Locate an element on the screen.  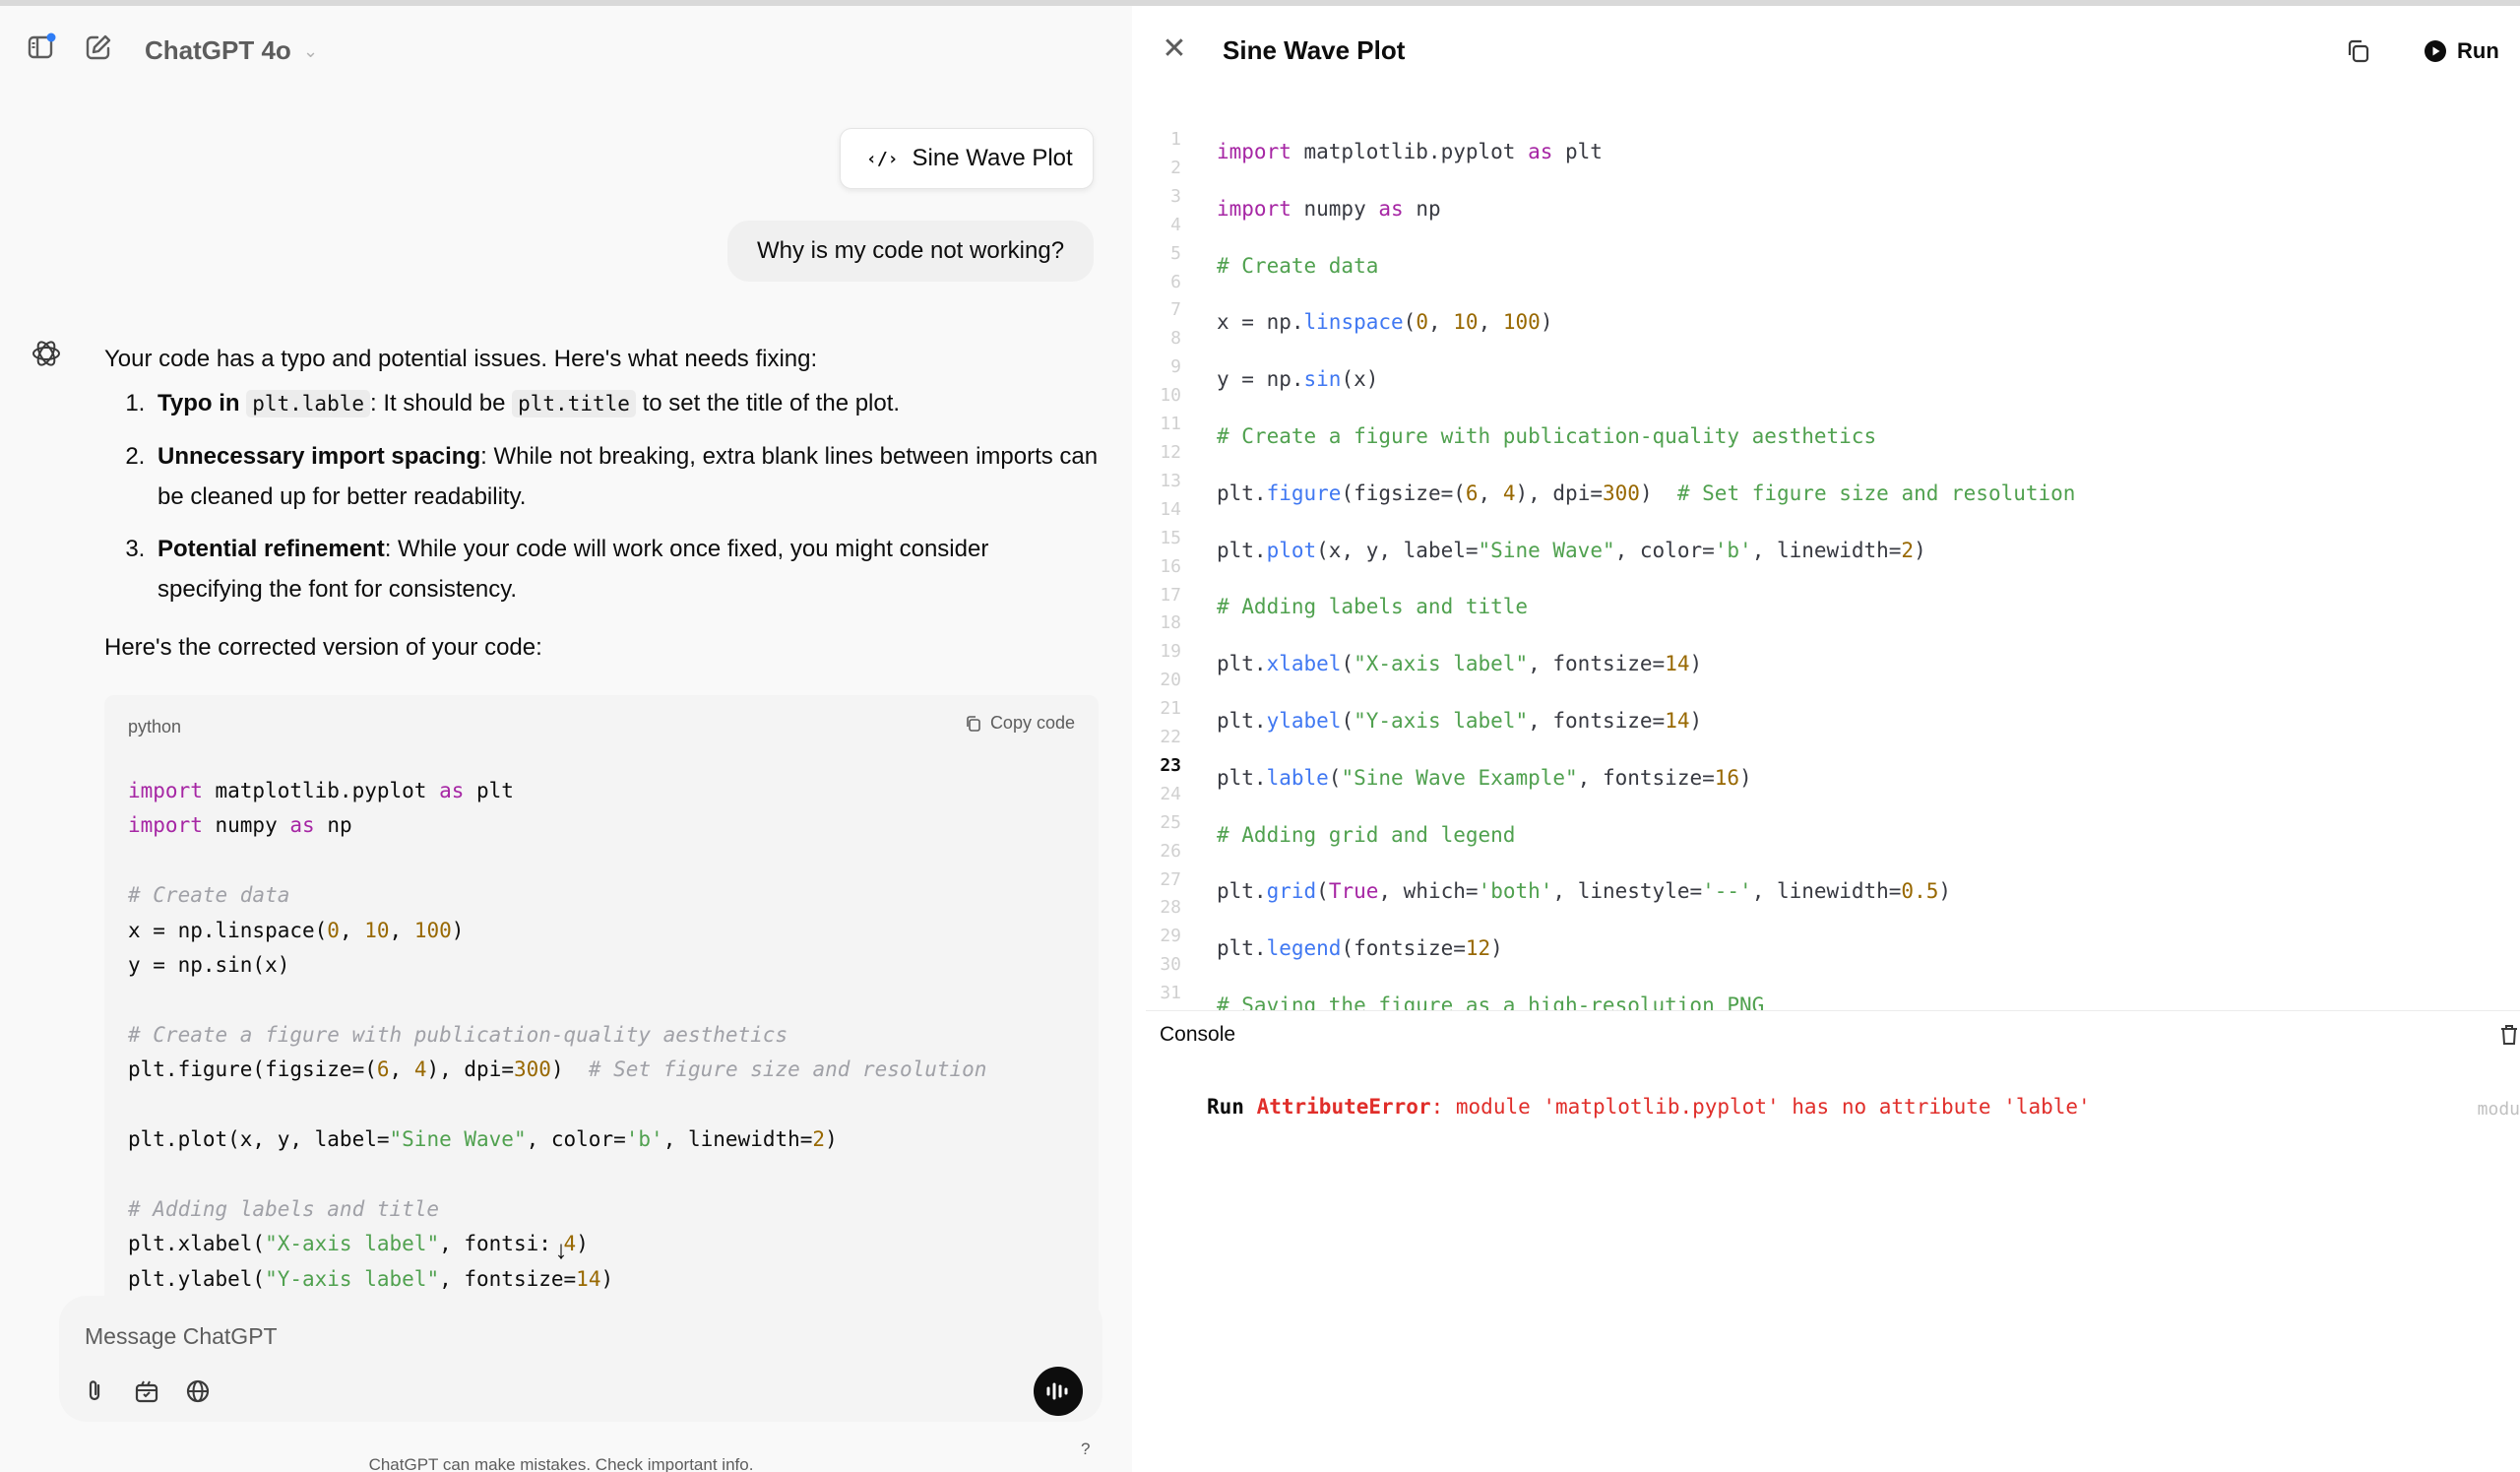
inline-code: plt.title is located at coordinates (574, 403).